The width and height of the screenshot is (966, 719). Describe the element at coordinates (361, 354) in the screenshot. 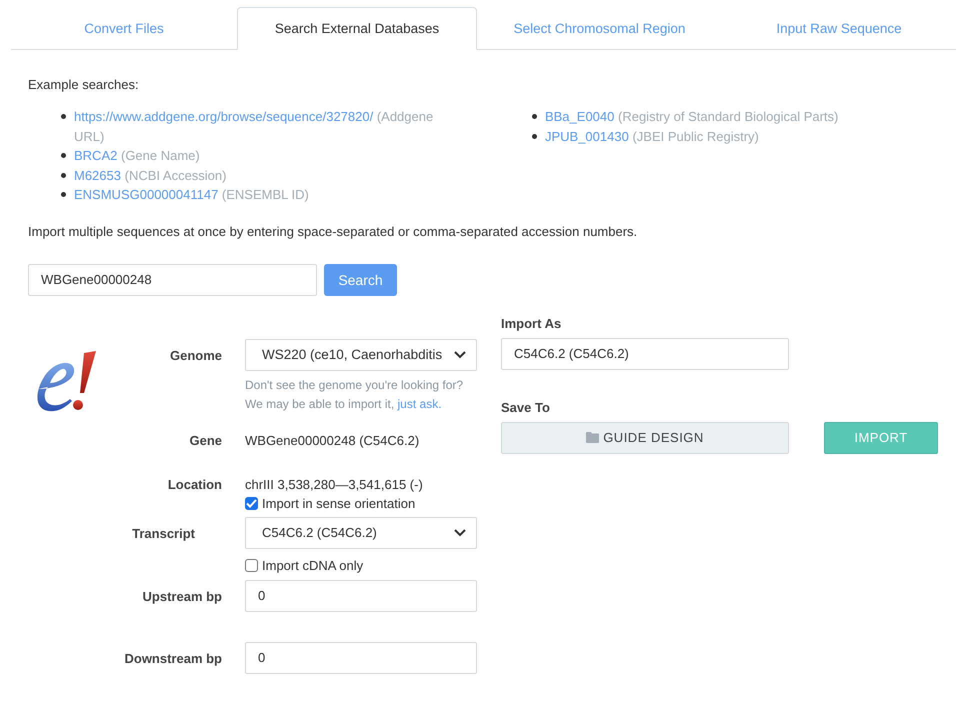

I see `genome-dropdown: WS220 (ce10, Caenorhabditis` at that location.